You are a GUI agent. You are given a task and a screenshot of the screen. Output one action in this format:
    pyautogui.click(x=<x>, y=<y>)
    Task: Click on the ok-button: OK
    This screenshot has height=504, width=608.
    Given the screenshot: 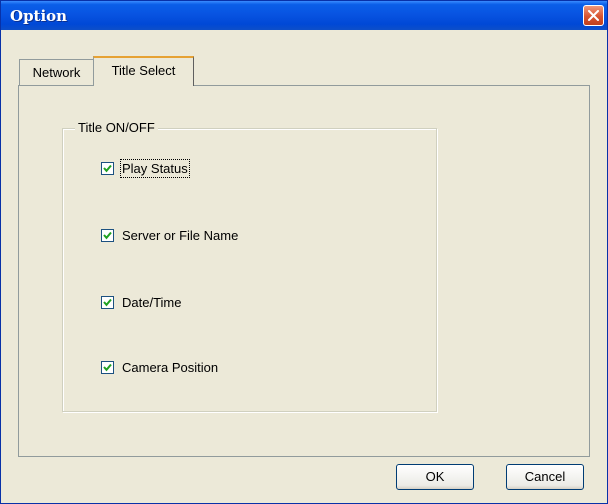 What is the action you would take?
    pyautogui.click(x=435, y=477)
    